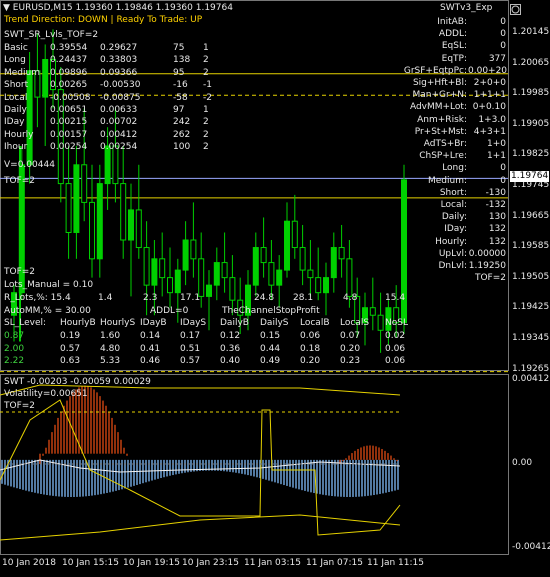 The height and width of the screenshot is (577, 550). What do you see at coordinates (496, 156) in the screenshot?
I see `right-value: 1+1` at bounding box center [496, 156].